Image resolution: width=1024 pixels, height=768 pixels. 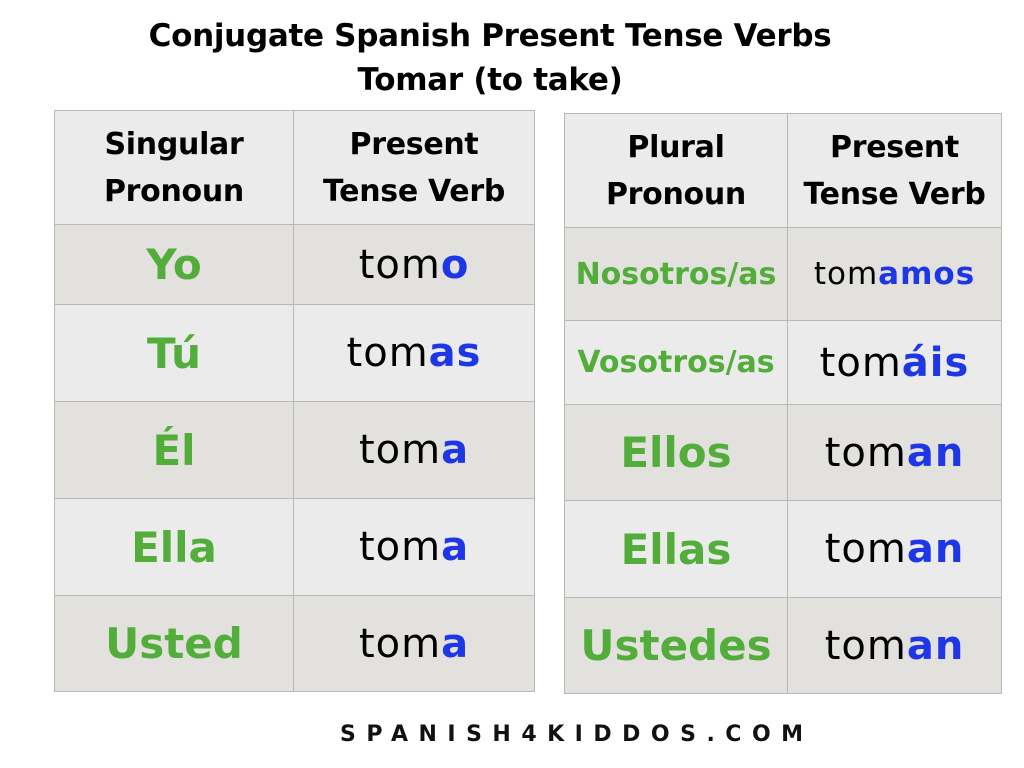 I want to click on pronoun-cell: Yo, so click(x=174, y=264).